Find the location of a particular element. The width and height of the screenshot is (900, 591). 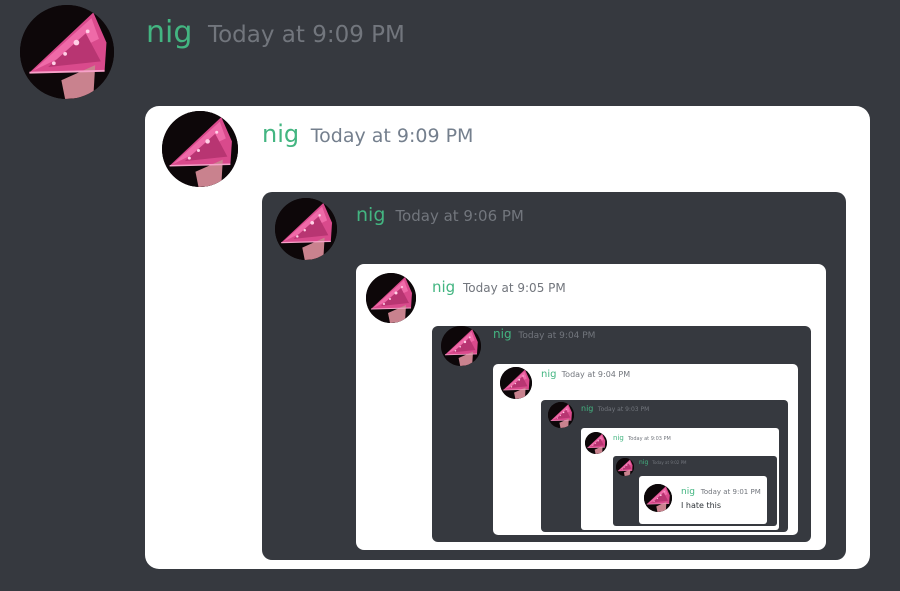

timestamp: Today at 9:05 PM is located at coordinates (514, 288).